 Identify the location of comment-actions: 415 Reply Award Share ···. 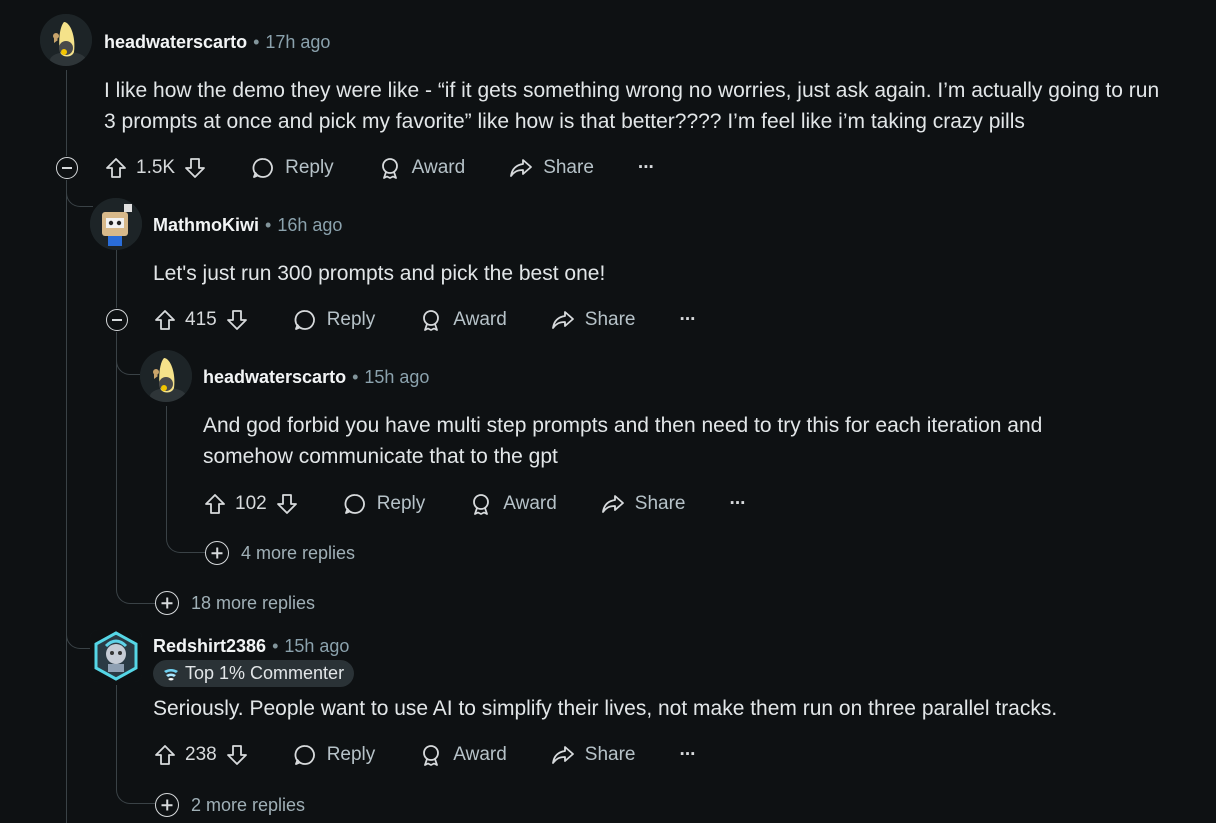
(425, 320).